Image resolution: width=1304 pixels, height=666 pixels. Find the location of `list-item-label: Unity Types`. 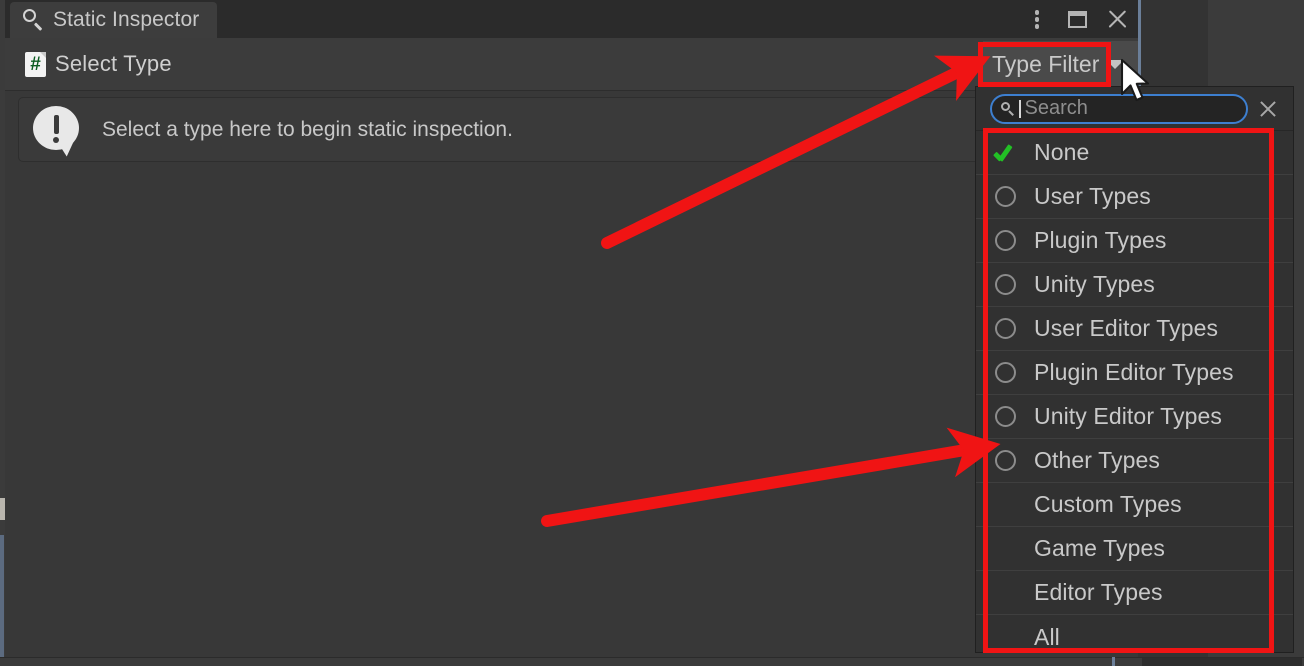

list-item-label: Unity Types is located at coordinates (1094, 284).